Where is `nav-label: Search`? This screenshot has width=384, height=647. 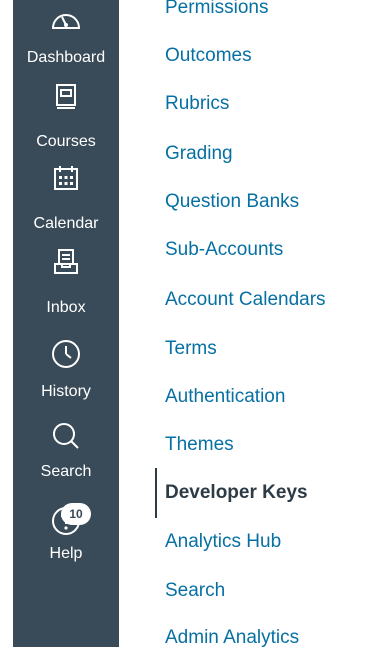 nav-label: Search is located at coordinates (66, 471).